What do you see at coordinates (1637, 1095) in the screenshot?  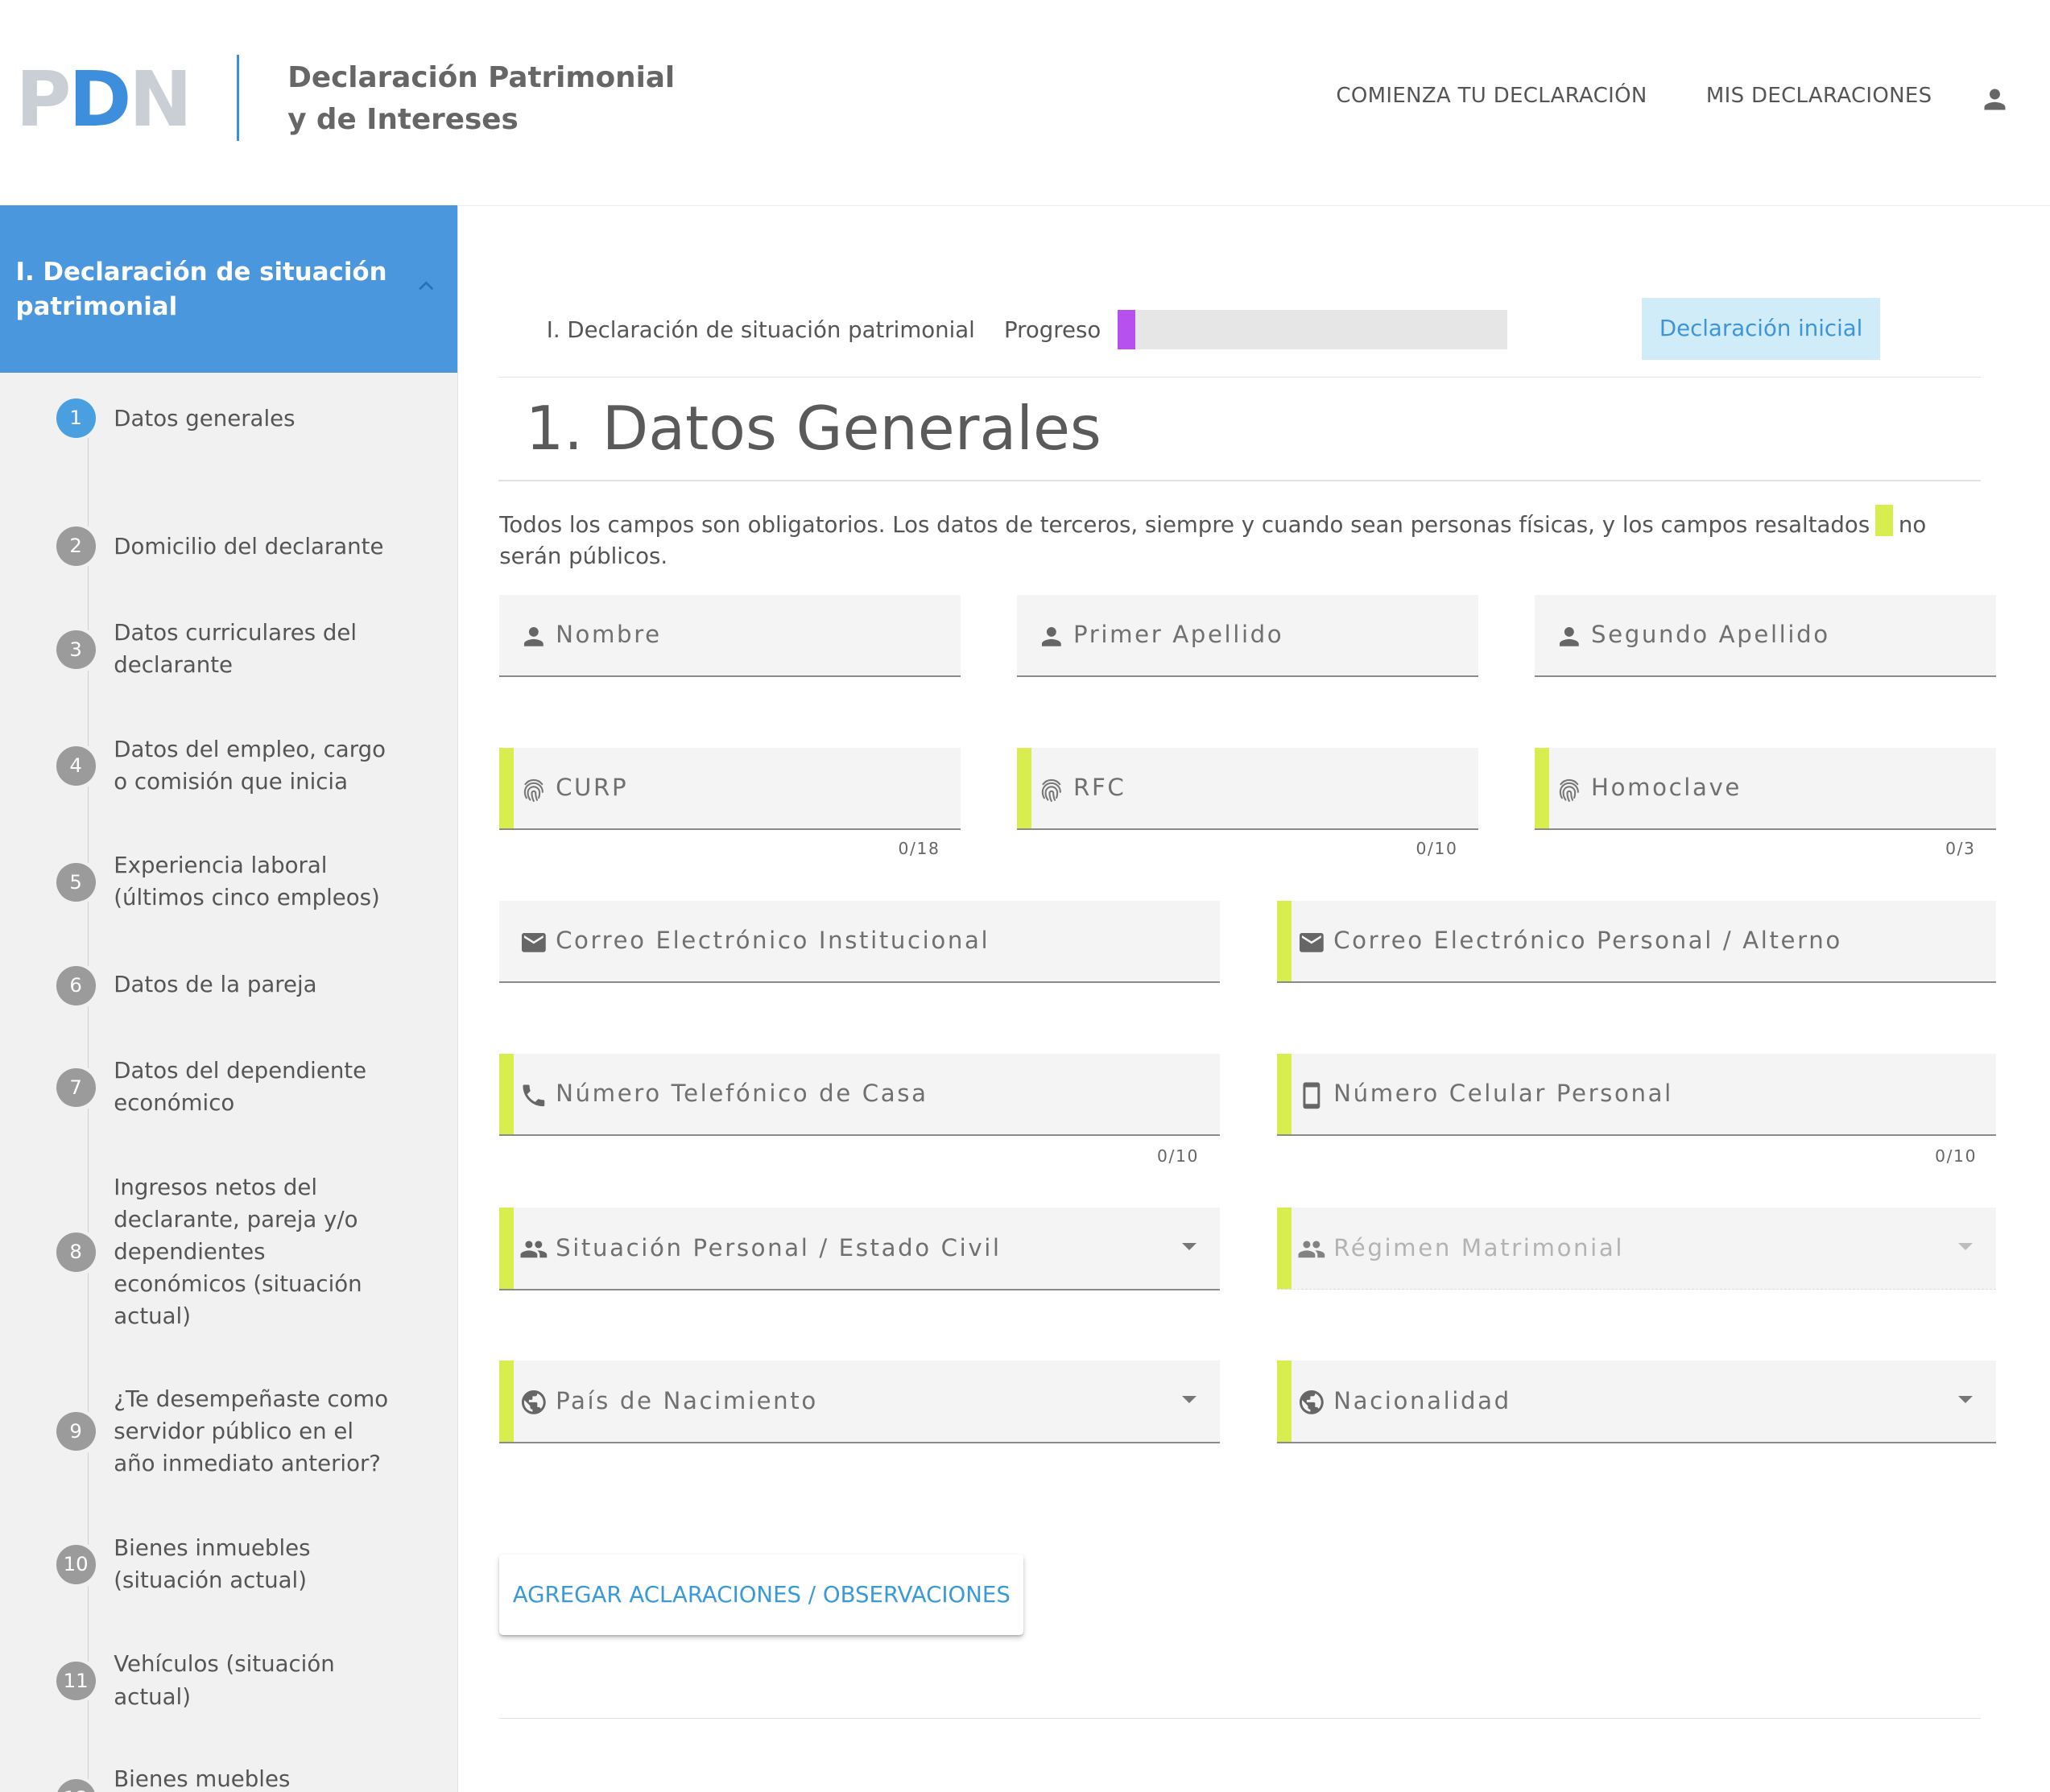 I see `celular-field: Número Celular Personal` at bounding box center [1637, 1095].